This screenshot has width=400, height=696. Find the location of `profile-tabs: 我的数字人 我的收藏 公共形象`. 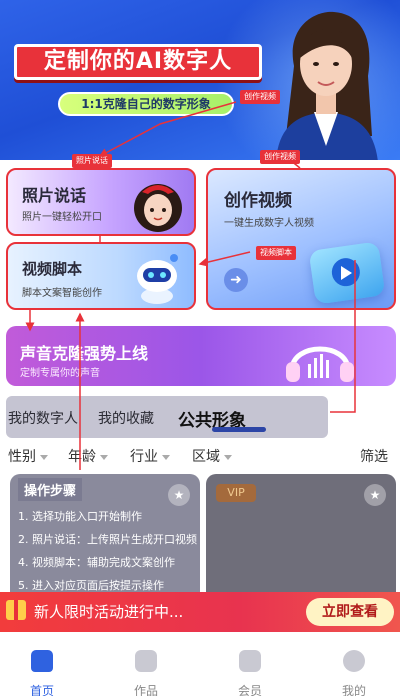

profile-tabs: 我的数字人 我的收藏 公共形象 is located at coordinates (167, 417).